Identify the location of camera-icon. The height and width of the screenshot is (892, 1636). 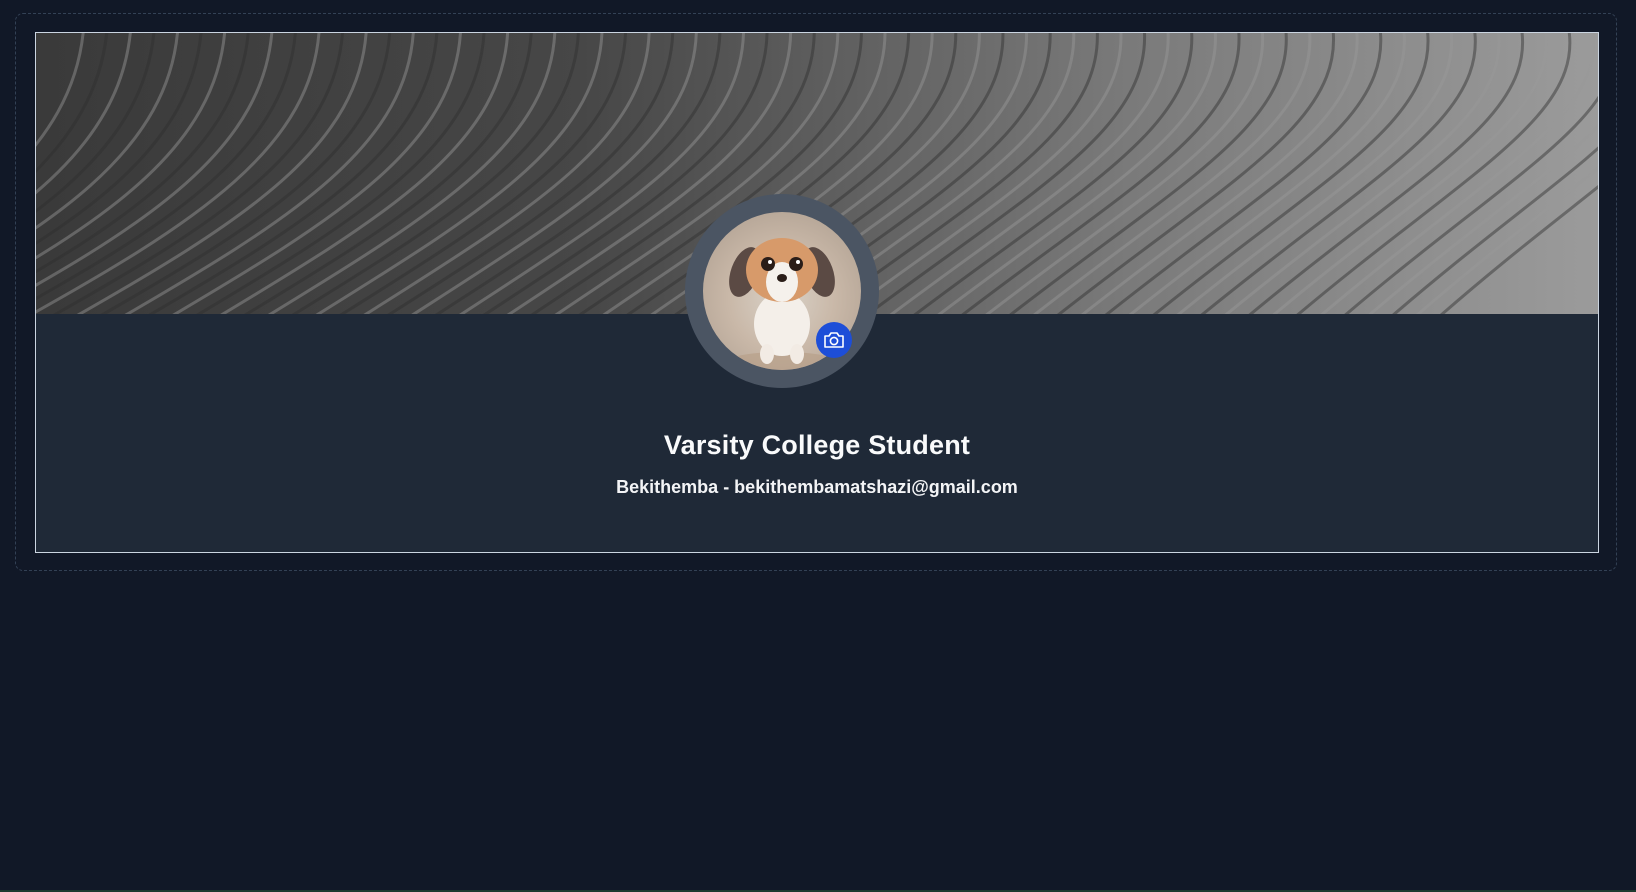
(834, 340).